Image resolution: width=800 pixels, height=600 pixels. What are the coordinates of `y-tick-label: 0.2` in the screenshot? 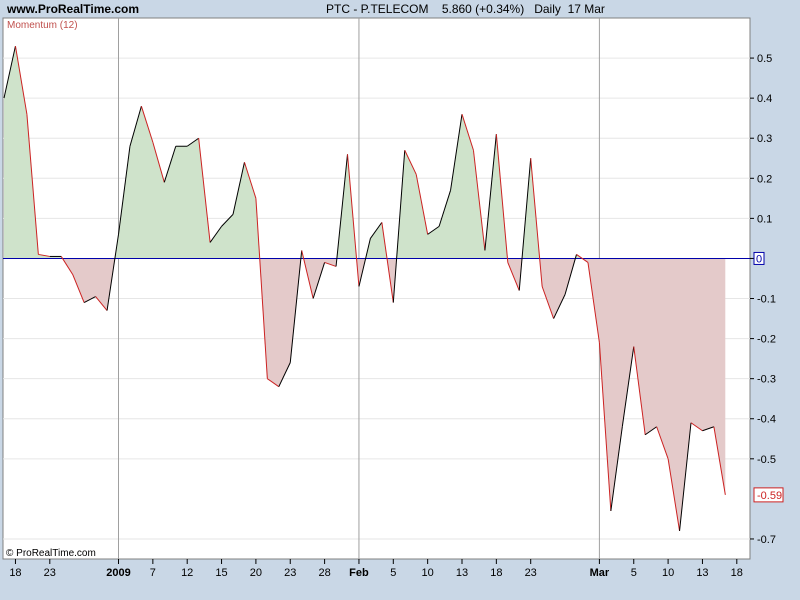 It's located at (764, 179).